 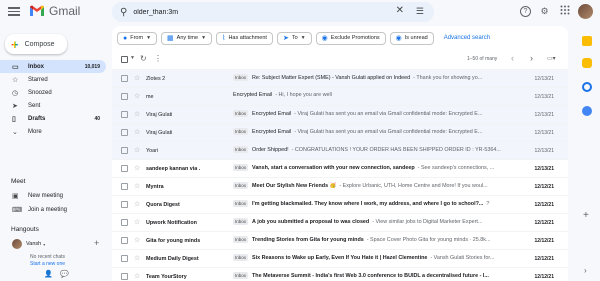 What do you see at coordinates (158, 58) in the screenshot?
I see `more-vert-icon: ⋮` at bounding box center [158, 58].